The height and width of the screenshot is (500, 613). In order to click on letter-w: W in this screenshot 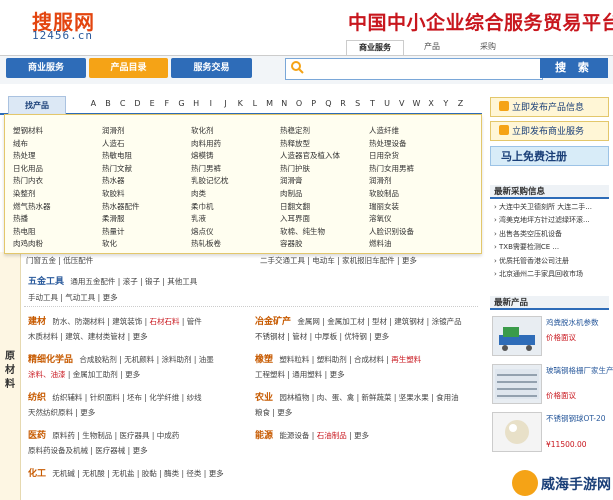, I will do `click(416, 103)`.